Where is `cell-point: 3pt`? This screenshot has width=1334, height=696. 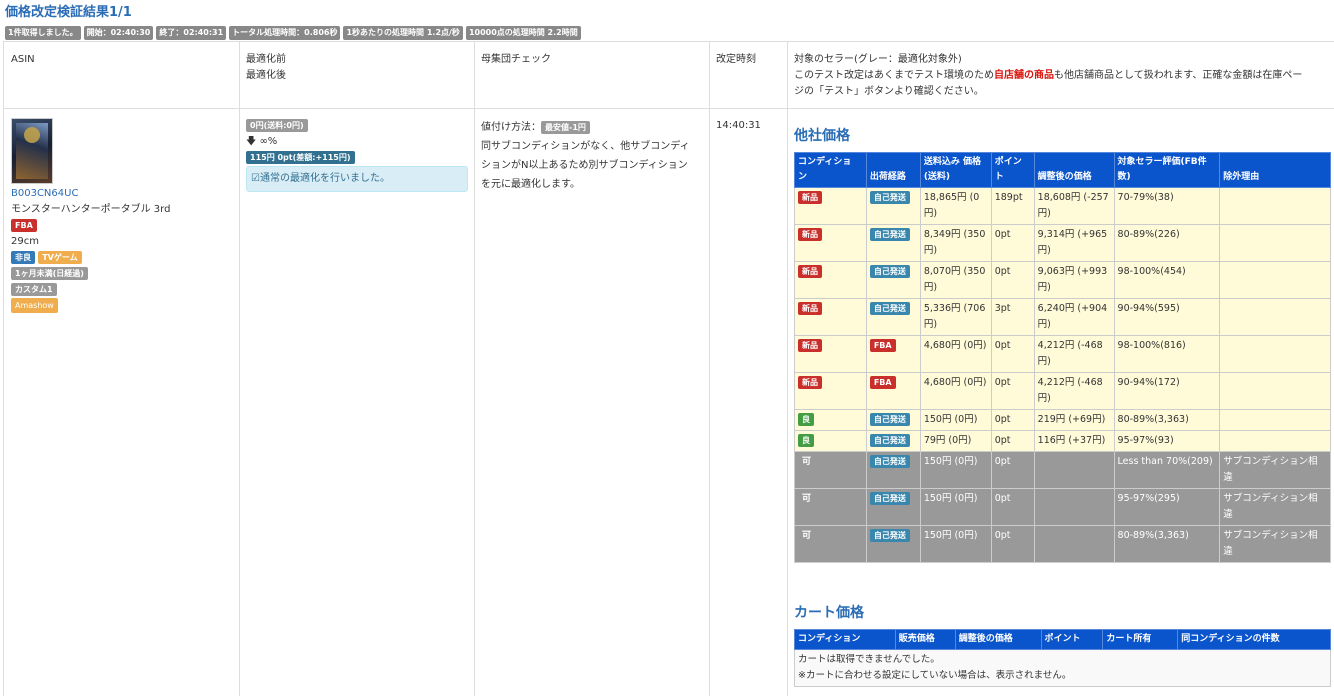
cell-point: 3pt is located at coordinates (1012, 317).